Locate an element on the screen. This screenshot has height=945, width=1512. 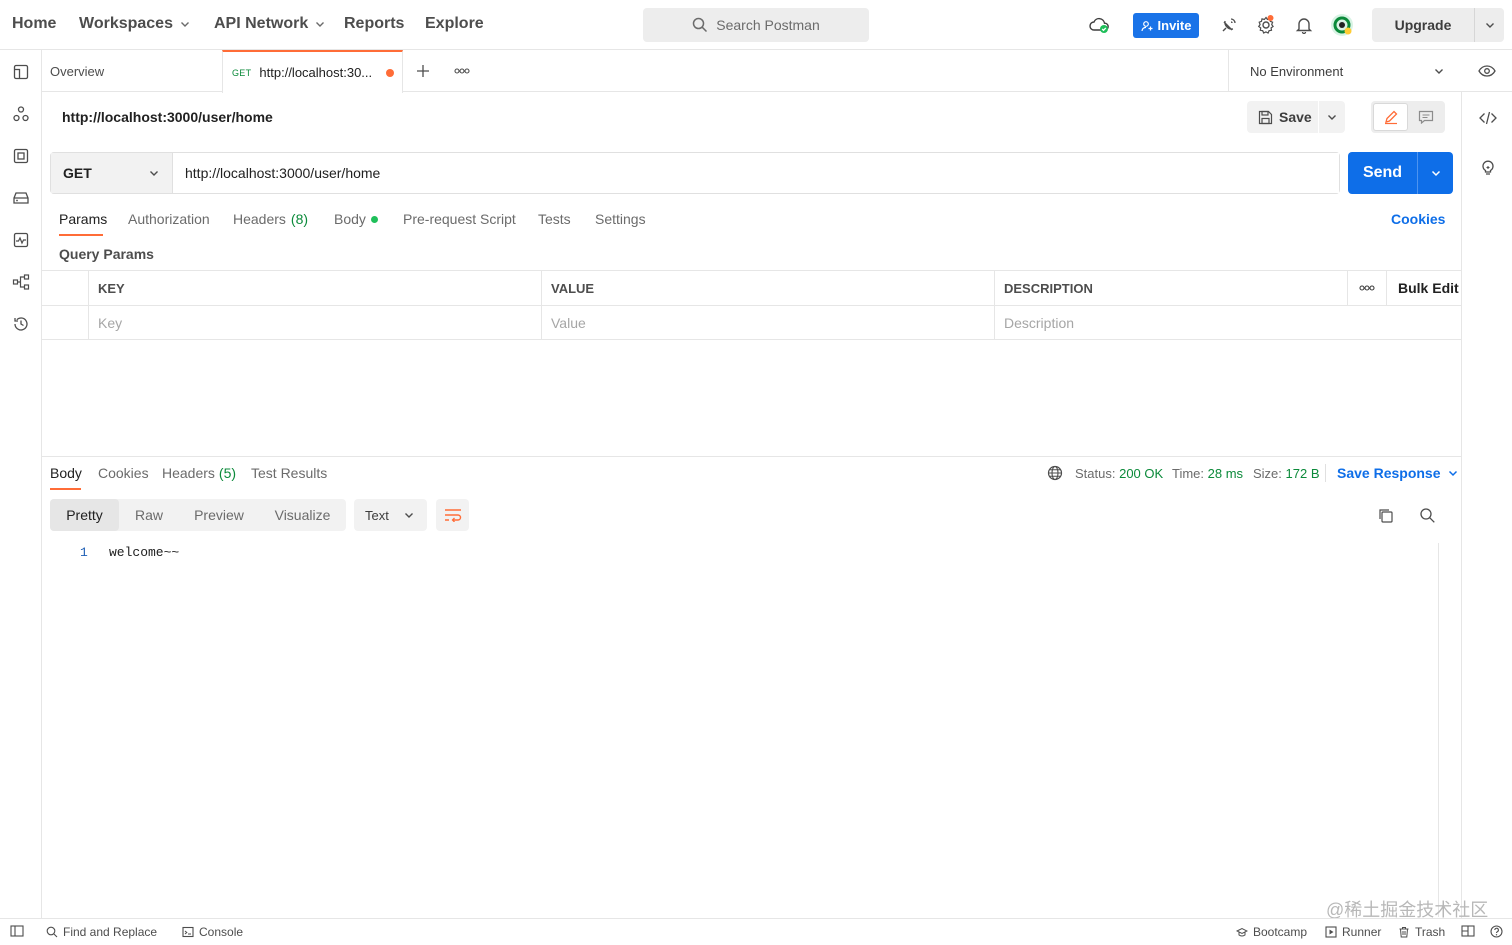
cookies-link: Cookies is located at coordinates (1418, 219).